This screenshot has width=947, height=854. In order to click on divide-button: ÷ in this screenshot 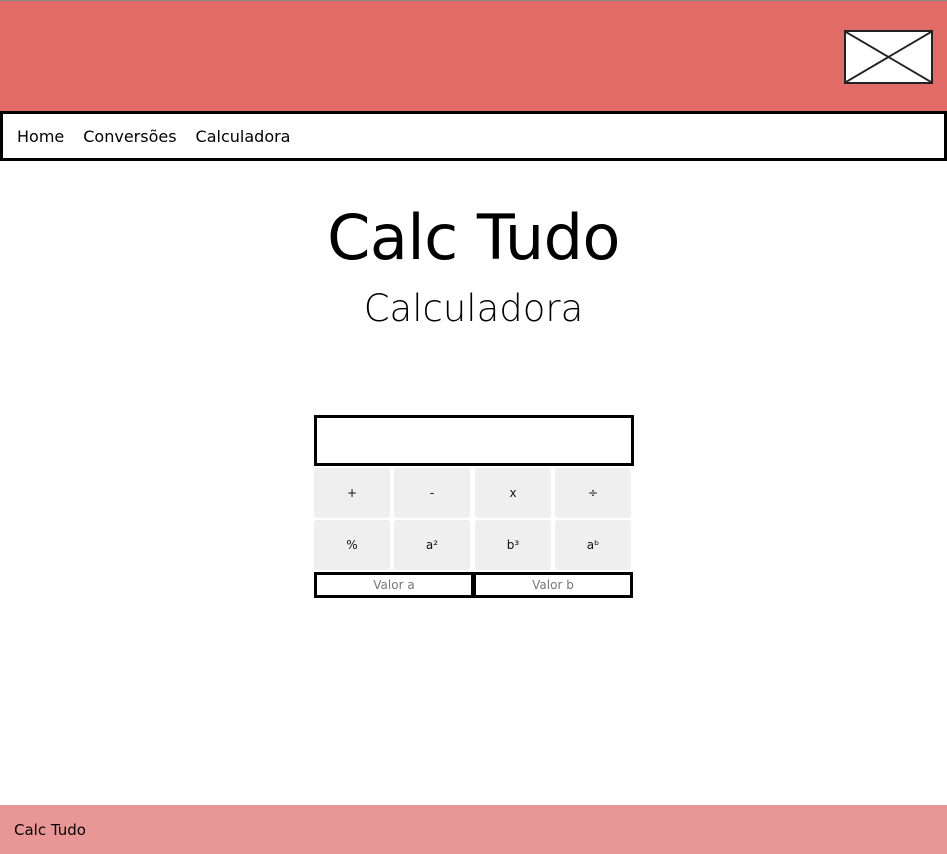, I will do `click(593, 493)`.